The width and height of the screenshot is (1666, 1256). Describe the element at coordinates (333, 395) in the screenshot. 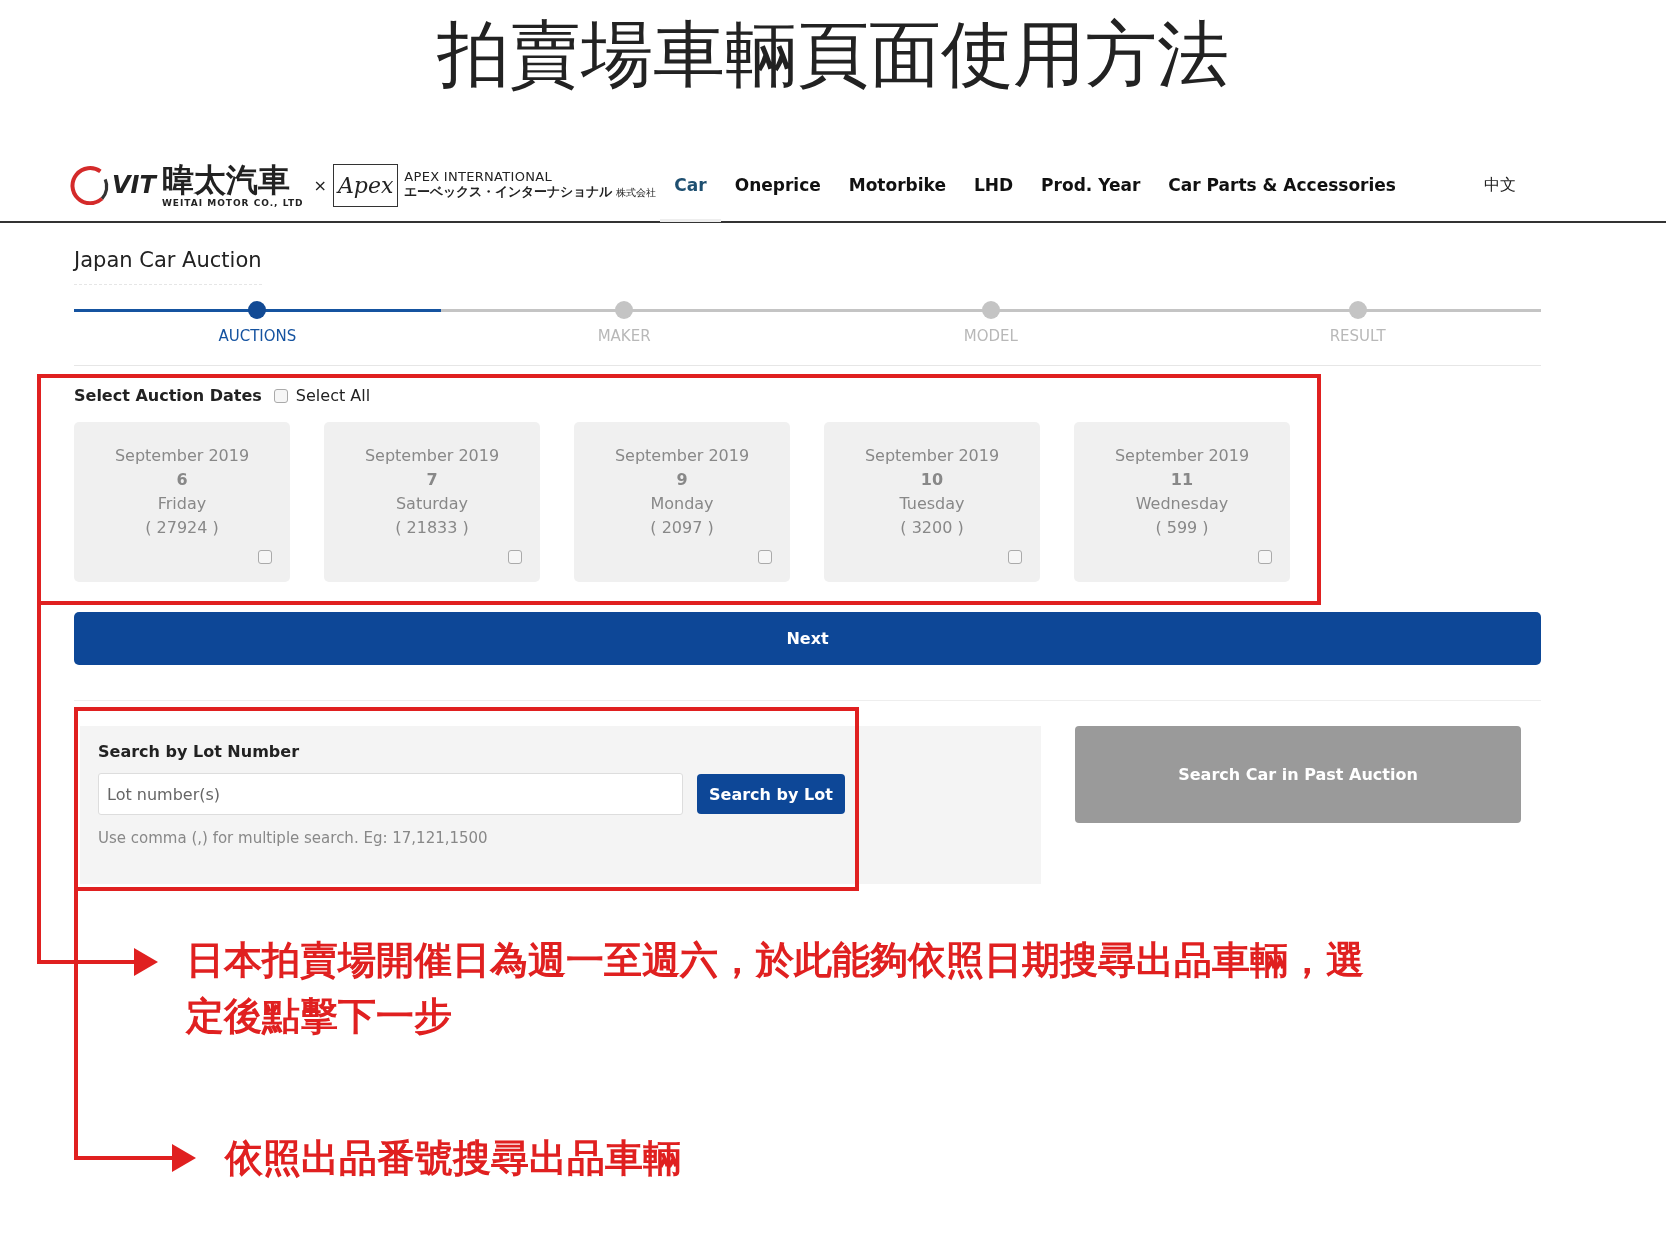

I see `select-all-label: Select All` at that location.